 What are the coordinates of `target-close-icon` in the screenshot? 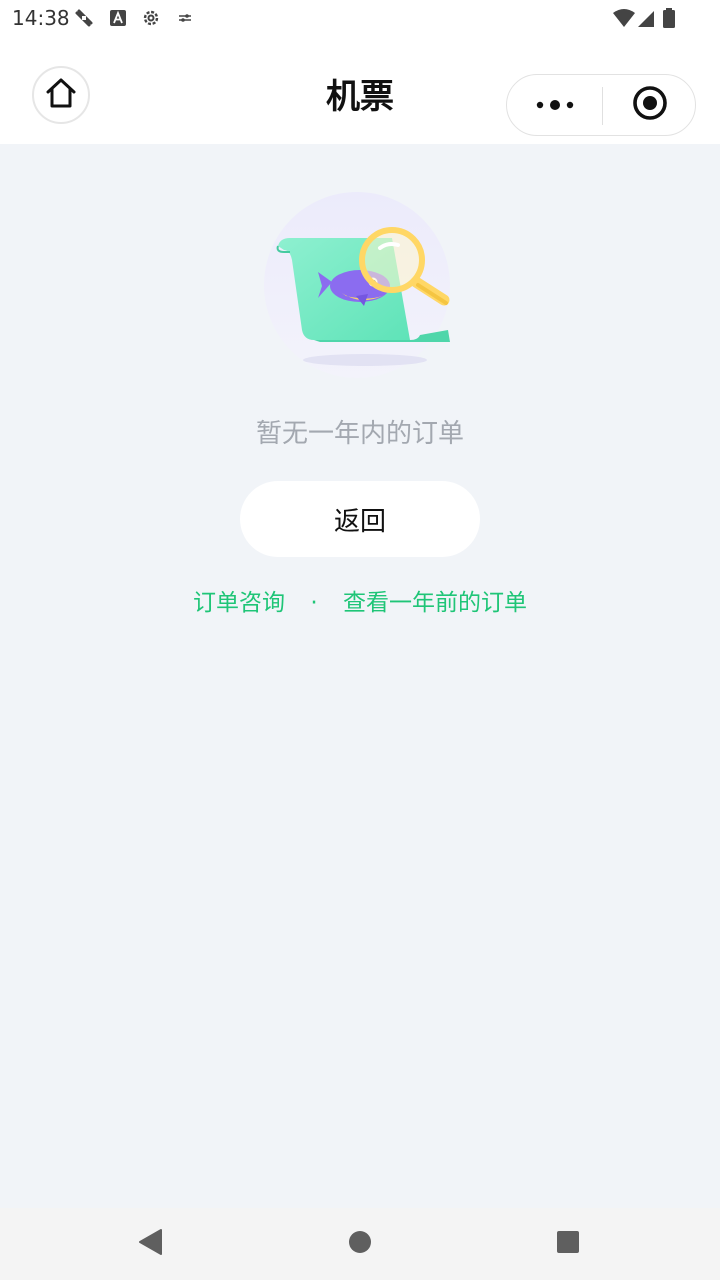 It's located at (650, 105).